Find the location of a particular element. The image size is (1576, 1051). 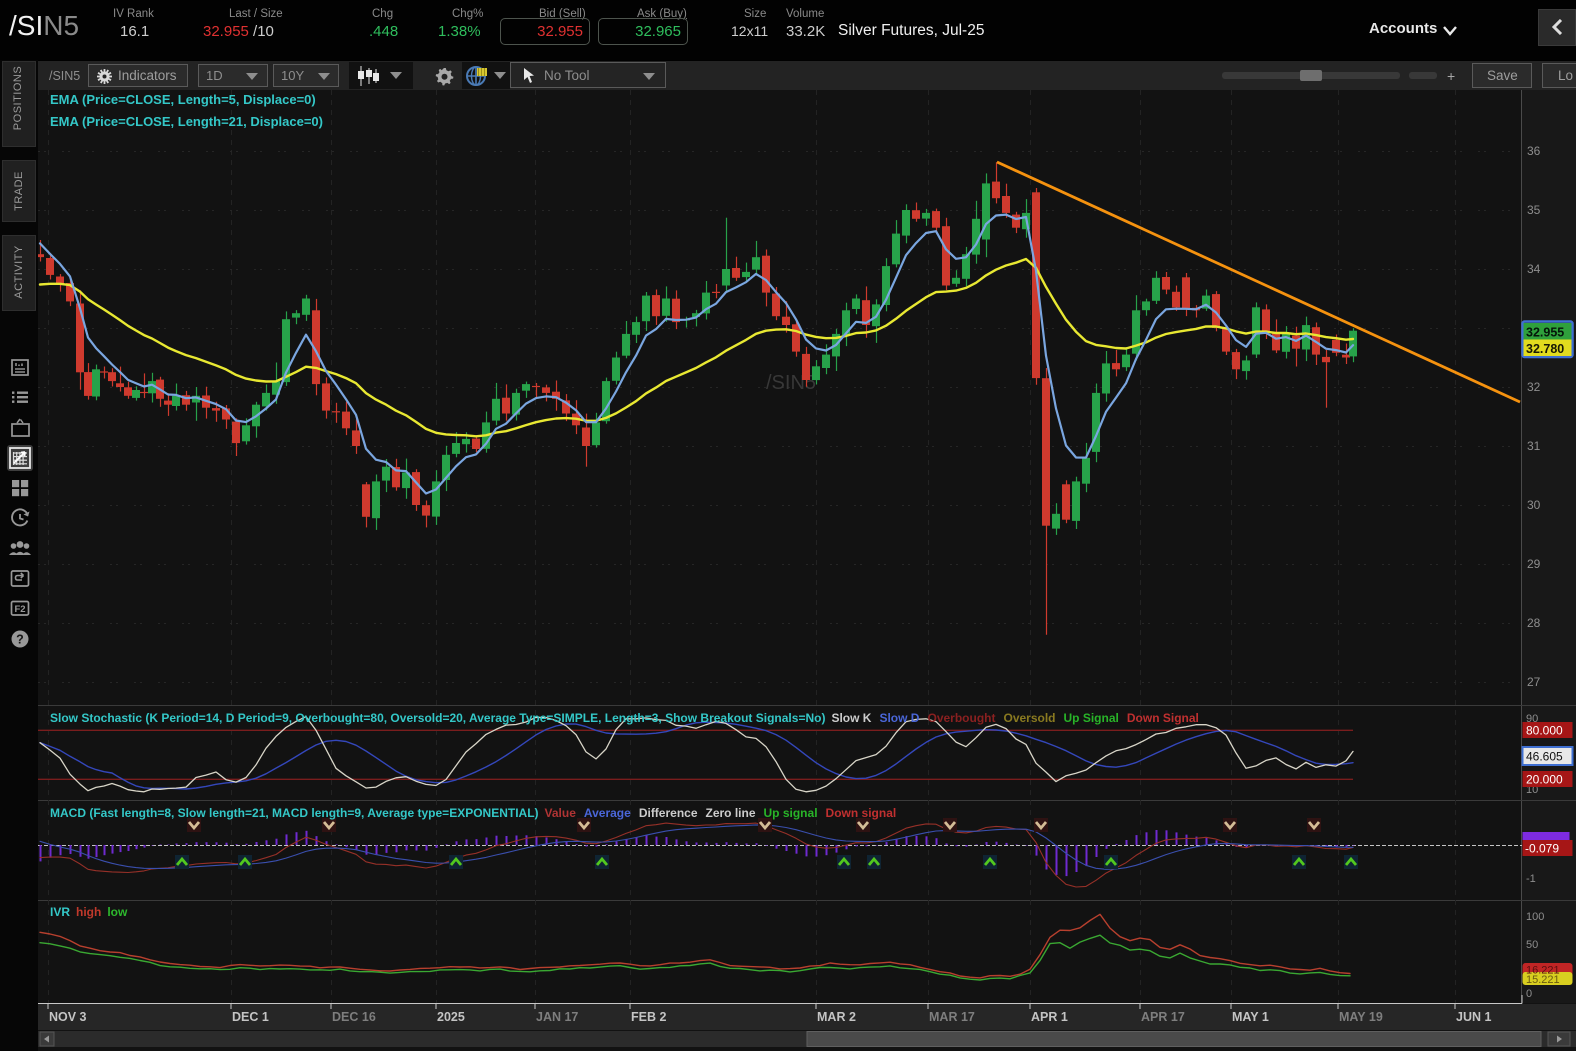

svg-text: NOV 3 is located at coordinates (68, 1017).